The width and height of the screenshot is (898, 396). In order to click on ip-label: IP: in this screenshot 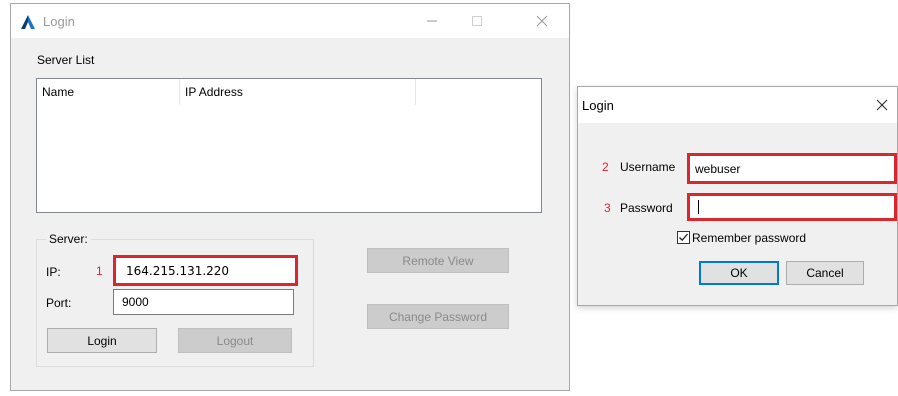, I will do `click(53, 272)`.